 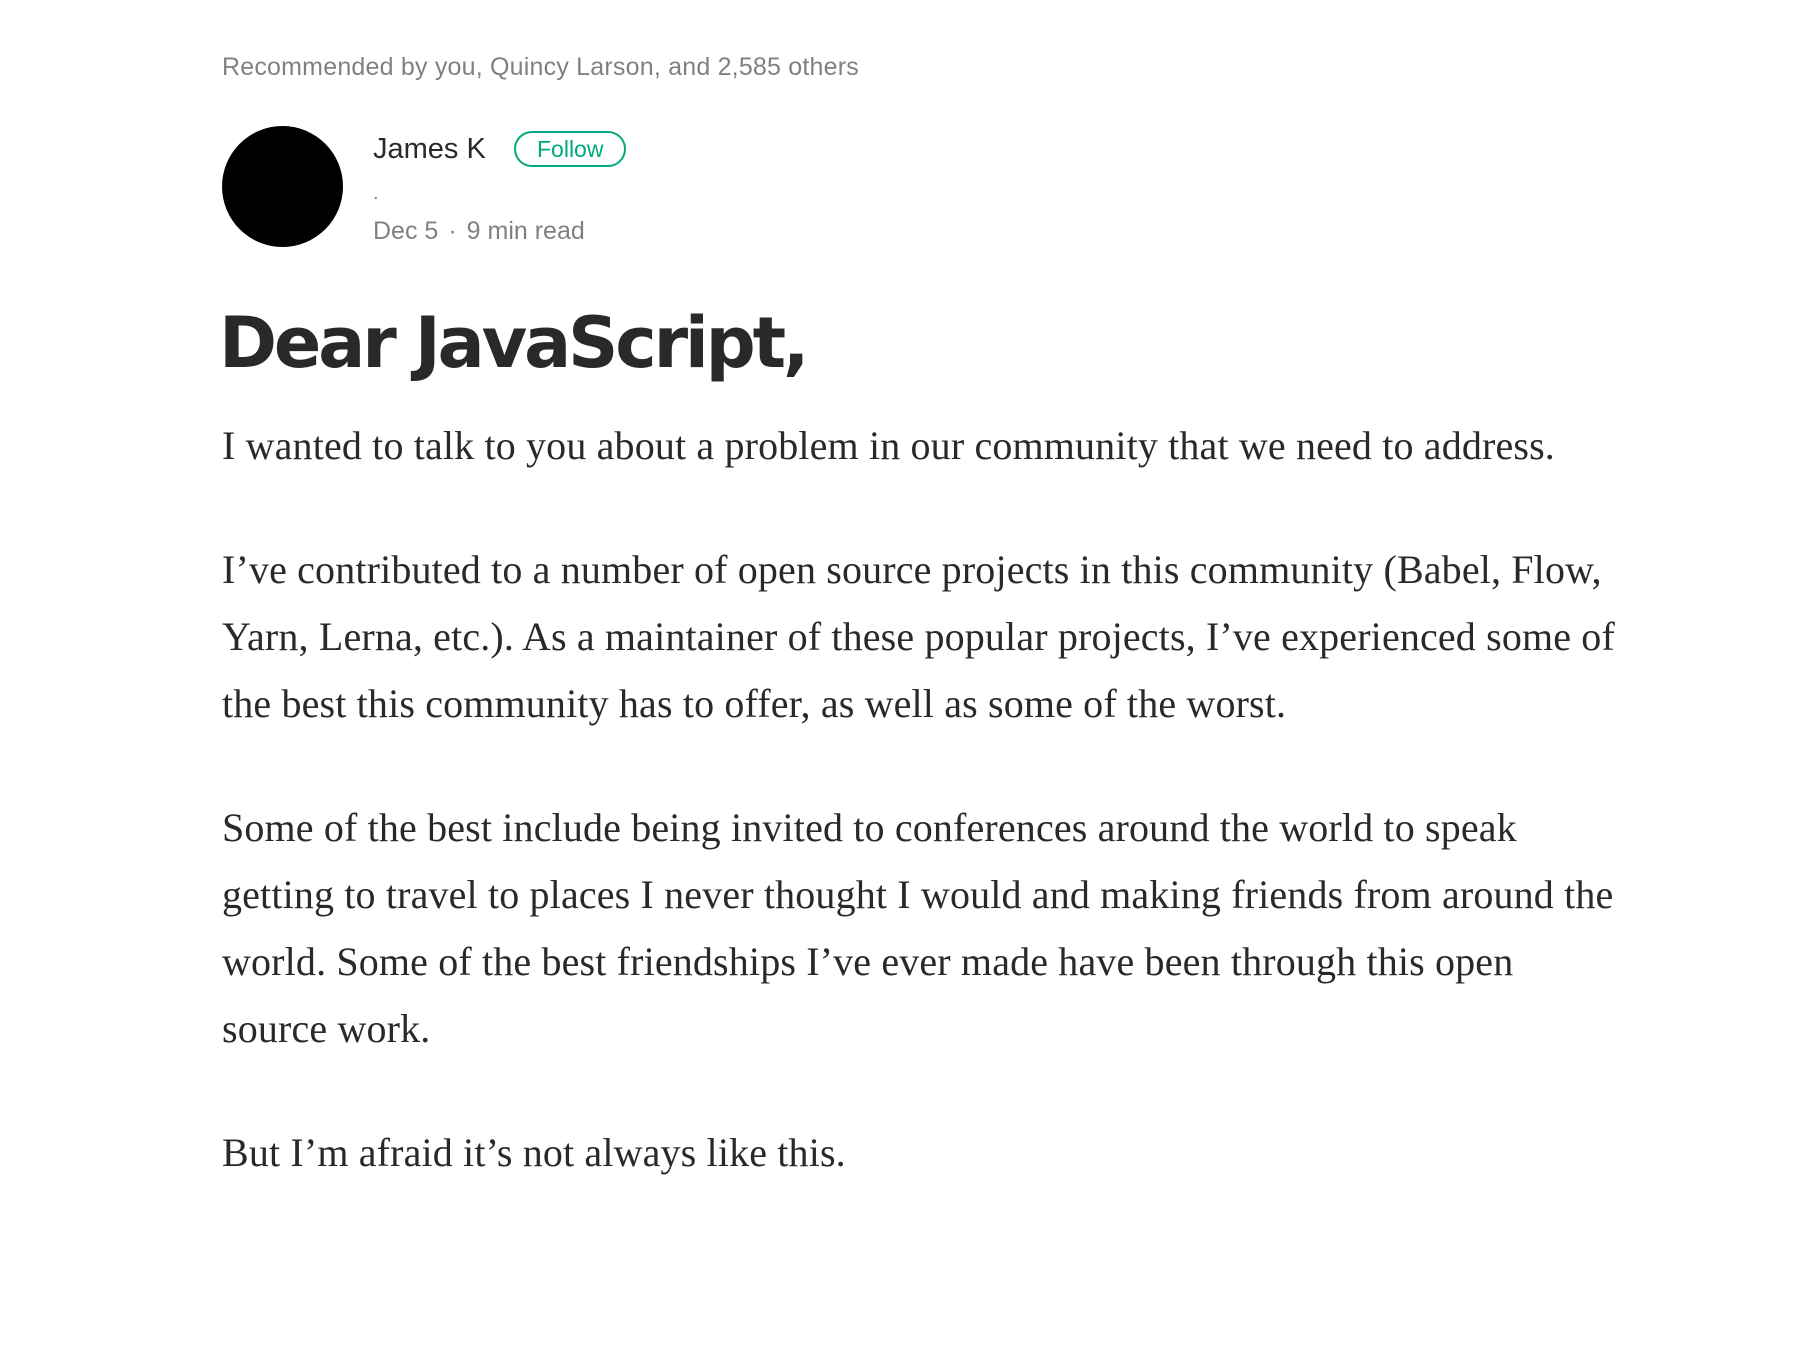 What do you see at coordinates (570, 149) in the screenshot?
I see `follow-button: Follow` at bounding box center [570, 149].